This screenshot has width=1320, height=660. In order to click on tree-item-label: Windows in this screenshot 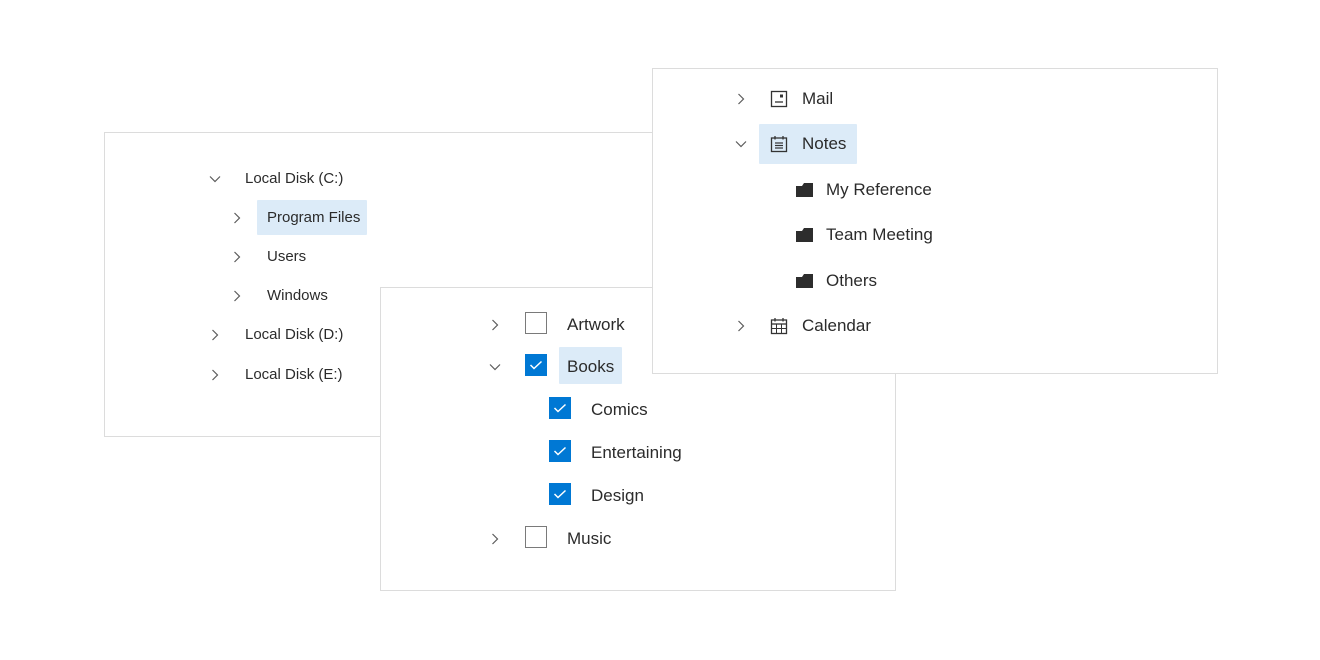, I will do `click(297, 295)`.